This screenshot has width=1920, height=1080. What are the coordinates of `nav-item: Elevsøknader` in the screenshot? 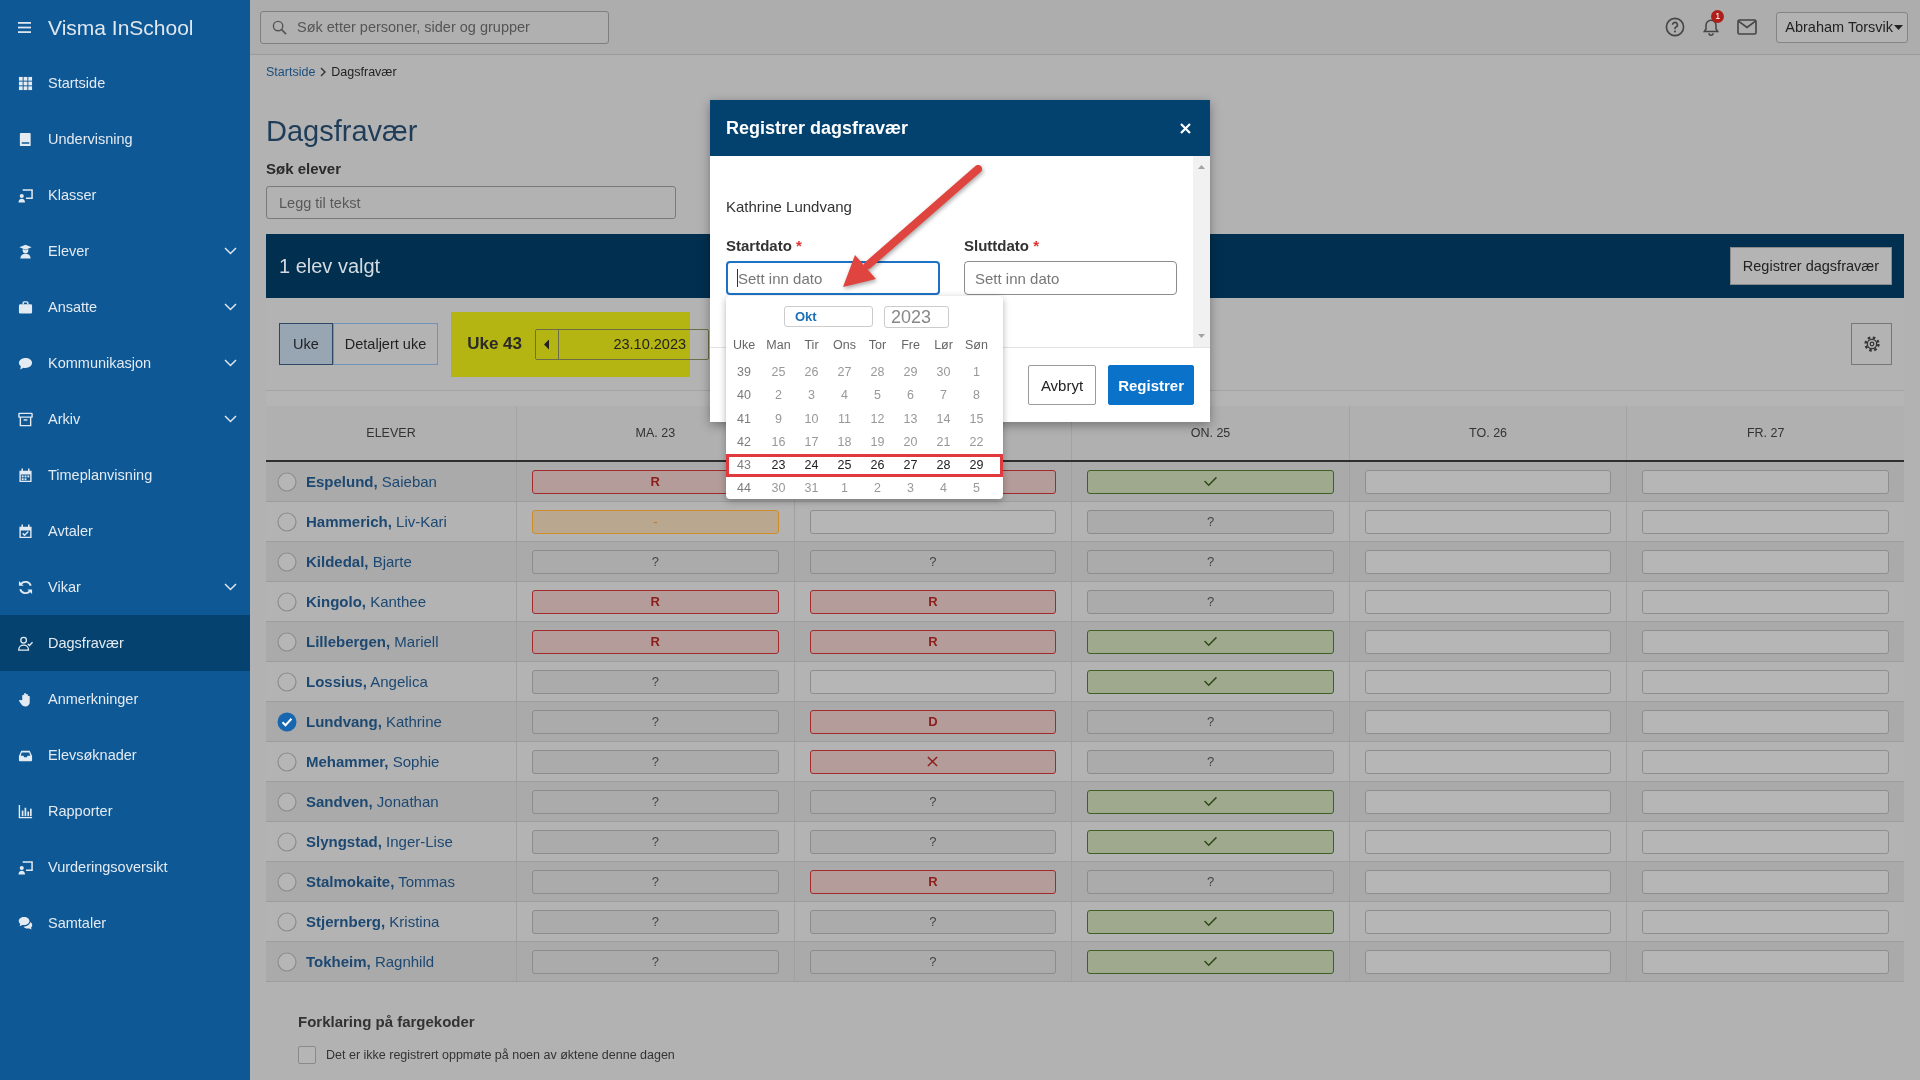 It's located at (125, 755).